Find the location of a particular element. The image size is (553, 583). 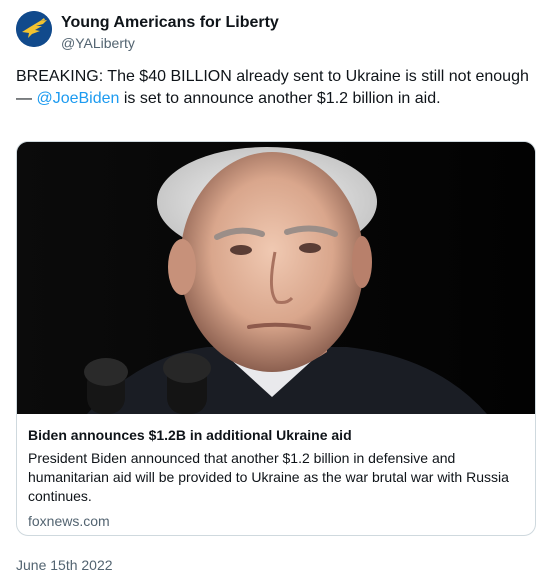

author-name: Young Americans for Liberty is located at coordinates (170, 23).